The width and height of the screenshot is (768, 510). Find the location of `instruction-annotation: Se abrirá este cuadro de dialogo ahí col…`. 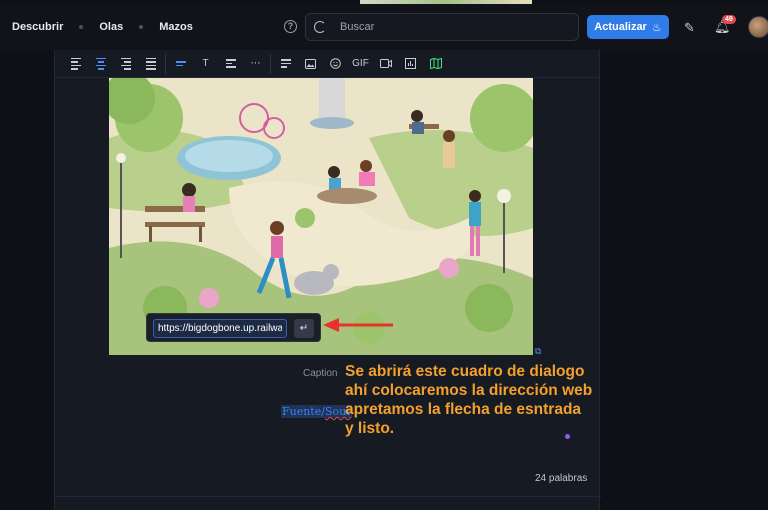

instruction-annotation: Se abrirá este cuadro de dialogo ahí col… is located at coordinates (495, 400).